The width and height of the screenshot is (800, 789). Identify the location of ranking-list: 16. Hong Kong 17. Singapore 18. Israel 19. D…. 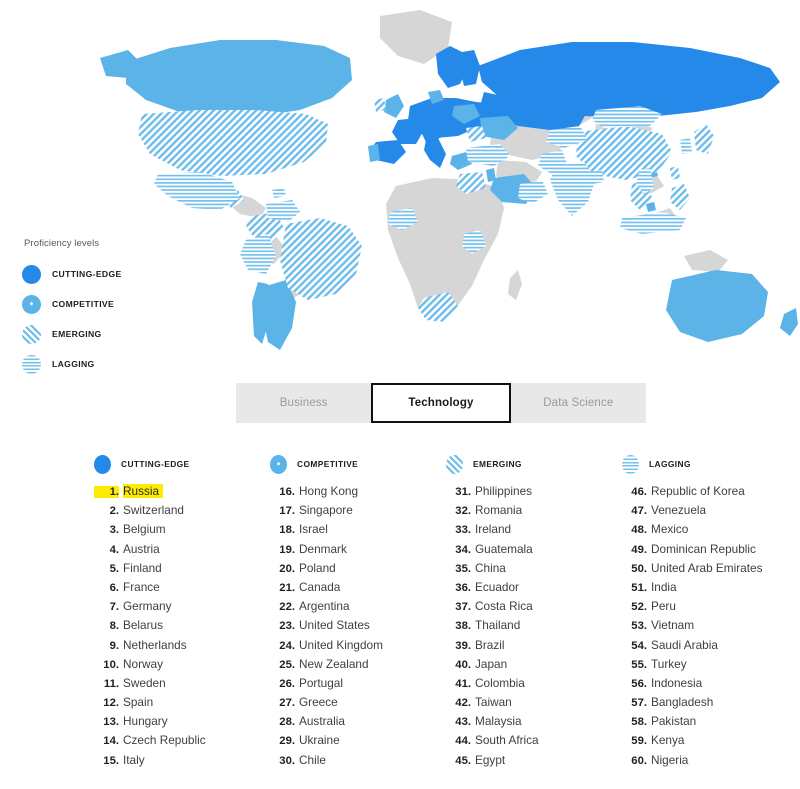
(358, 628).